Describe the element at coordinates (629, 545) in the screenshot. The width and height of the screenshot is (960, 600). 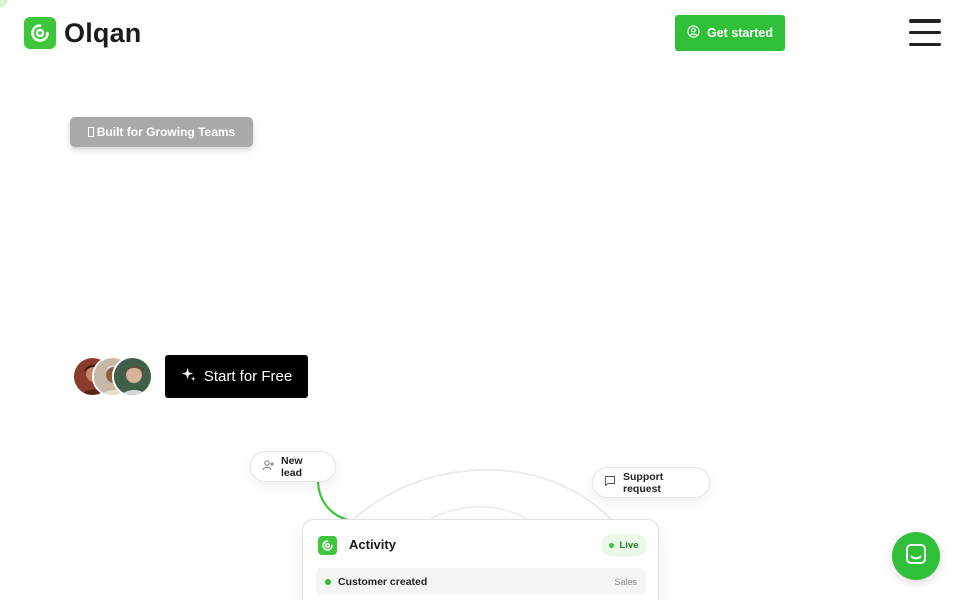
I see `live-label: Live` at that location.